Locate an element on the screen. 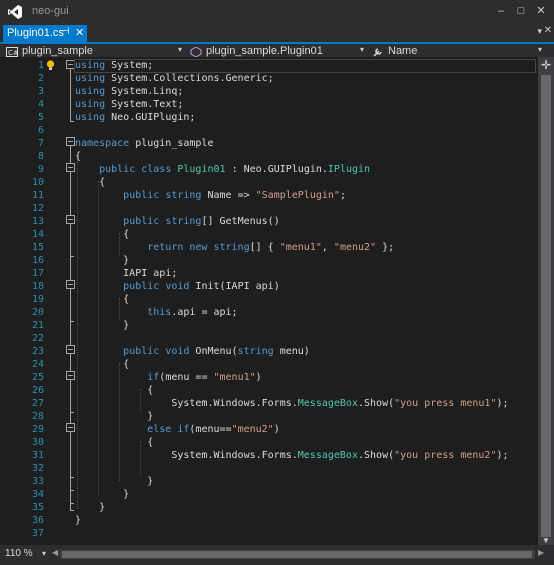 The width and height of the screenshot is (554, 565). code-line: 14 { is located at coordinates (269, 234).